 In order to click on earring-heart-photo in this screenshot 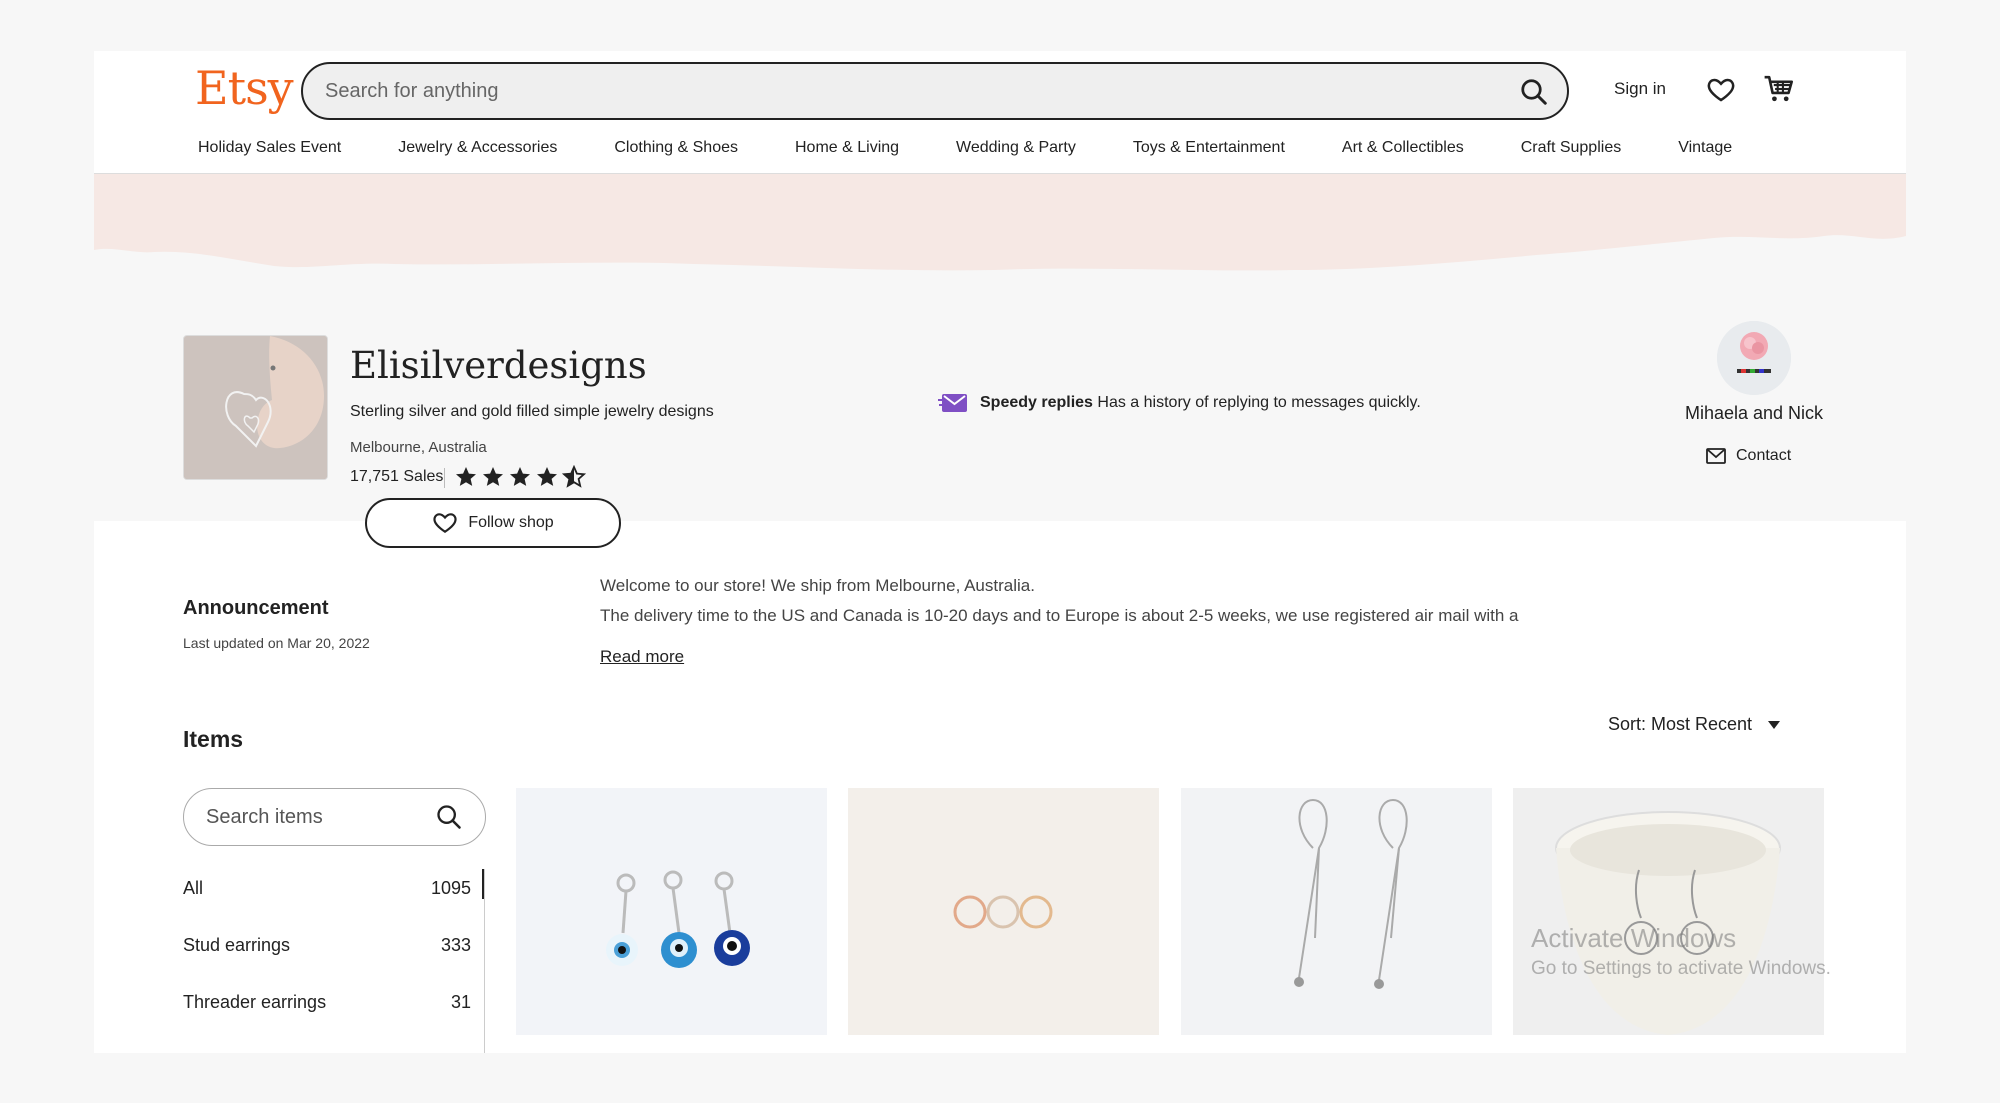, I will do `click(255, 407)`.